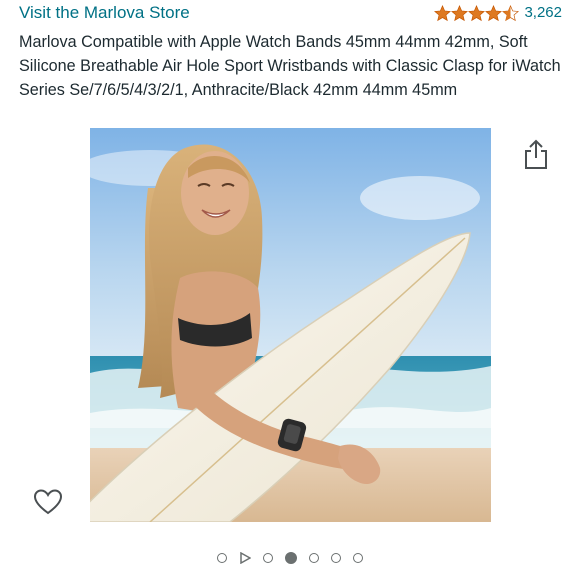 This screenshot has width=580, height=580. What do you see at coordinates (245, 558) in the screenshot?
I see `play-icon` at bounding box center [245, 558].